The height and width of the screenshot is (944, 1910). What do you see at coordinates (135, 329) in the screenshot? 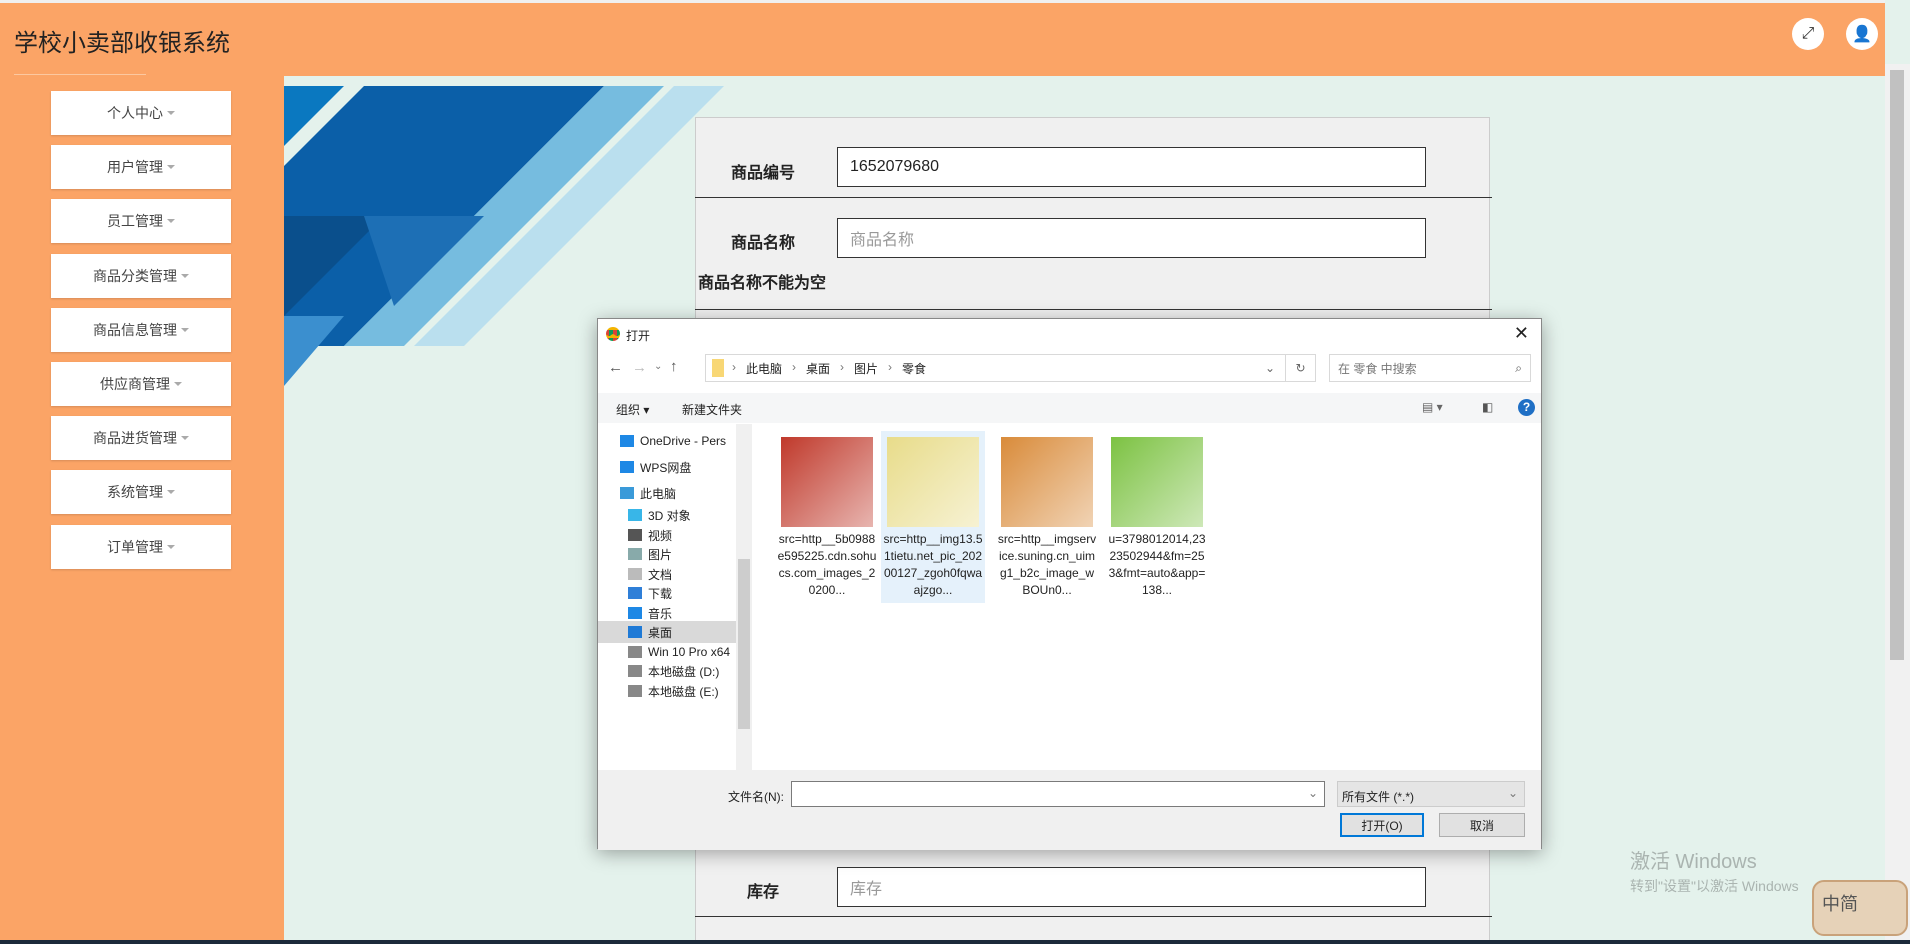
I see `sidebar-item-label: 商品信息管理` at bounding box center [135, 329].